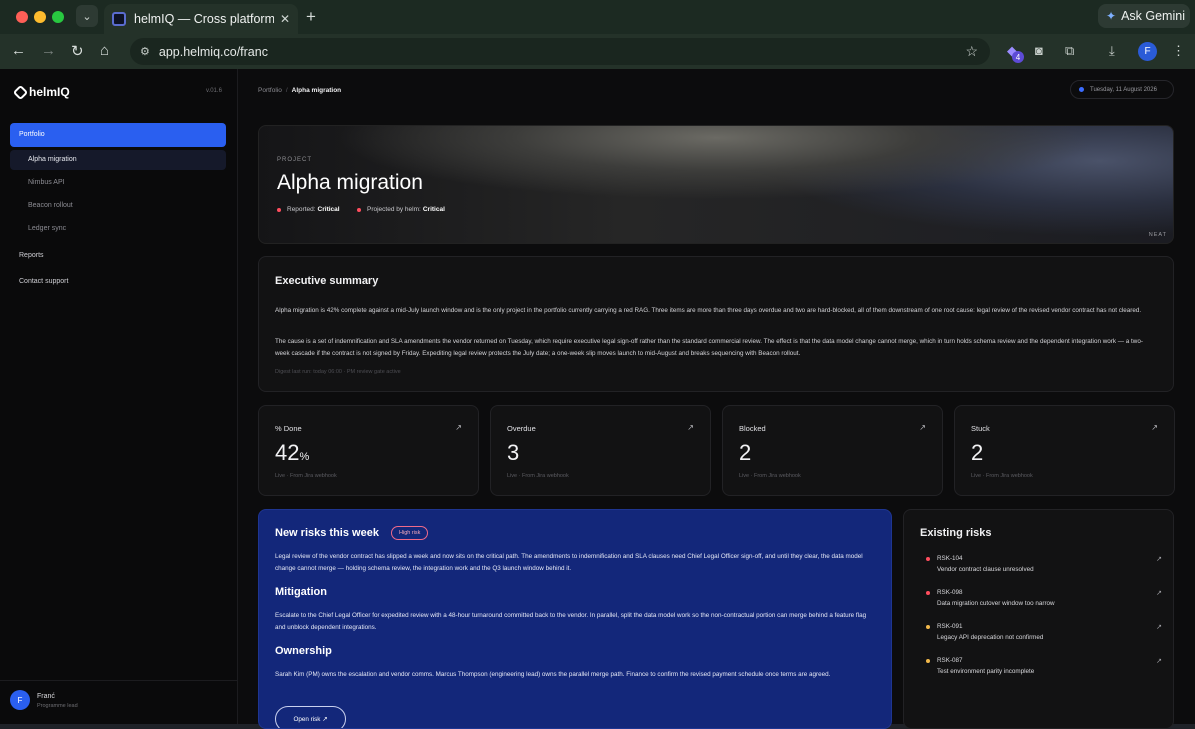 This screenshot has width=1195, height=729. What do you see at coordinates (1111, 16) in the screenshot?
I see `gemini-sparkle-icon: ✦` at bounding box center [1111, 16].